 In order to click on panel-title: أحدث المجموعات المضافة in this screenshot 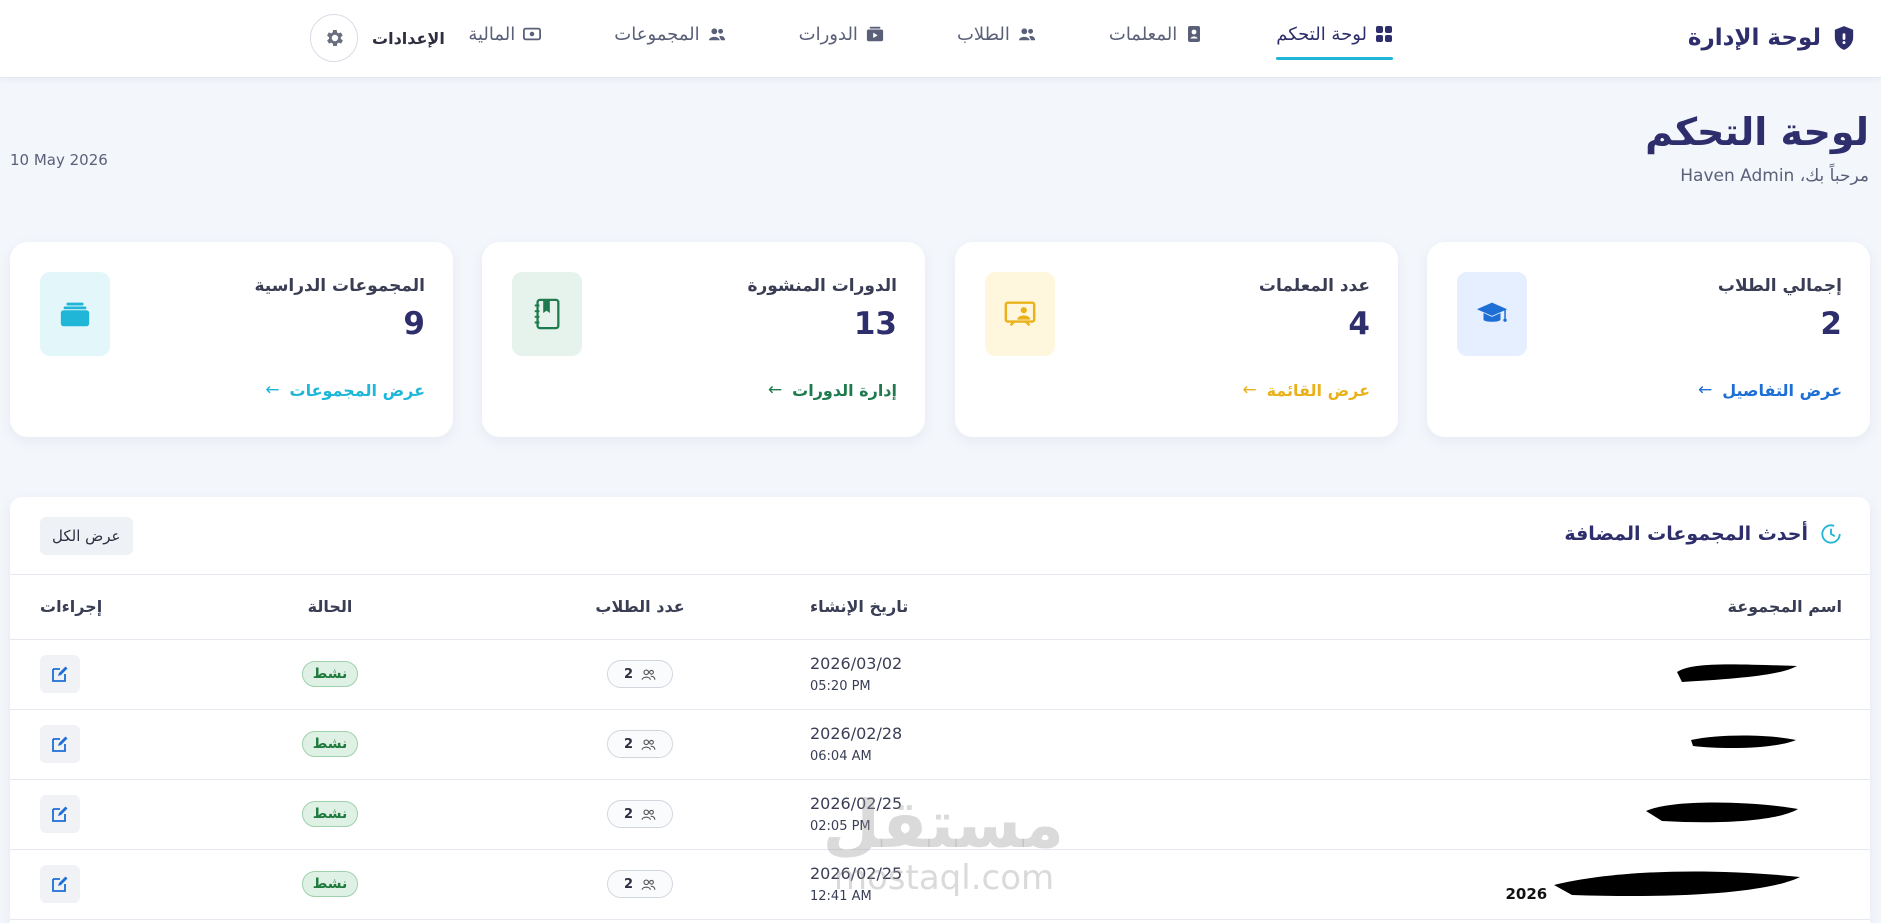, I will do `click(1703, 534)`.